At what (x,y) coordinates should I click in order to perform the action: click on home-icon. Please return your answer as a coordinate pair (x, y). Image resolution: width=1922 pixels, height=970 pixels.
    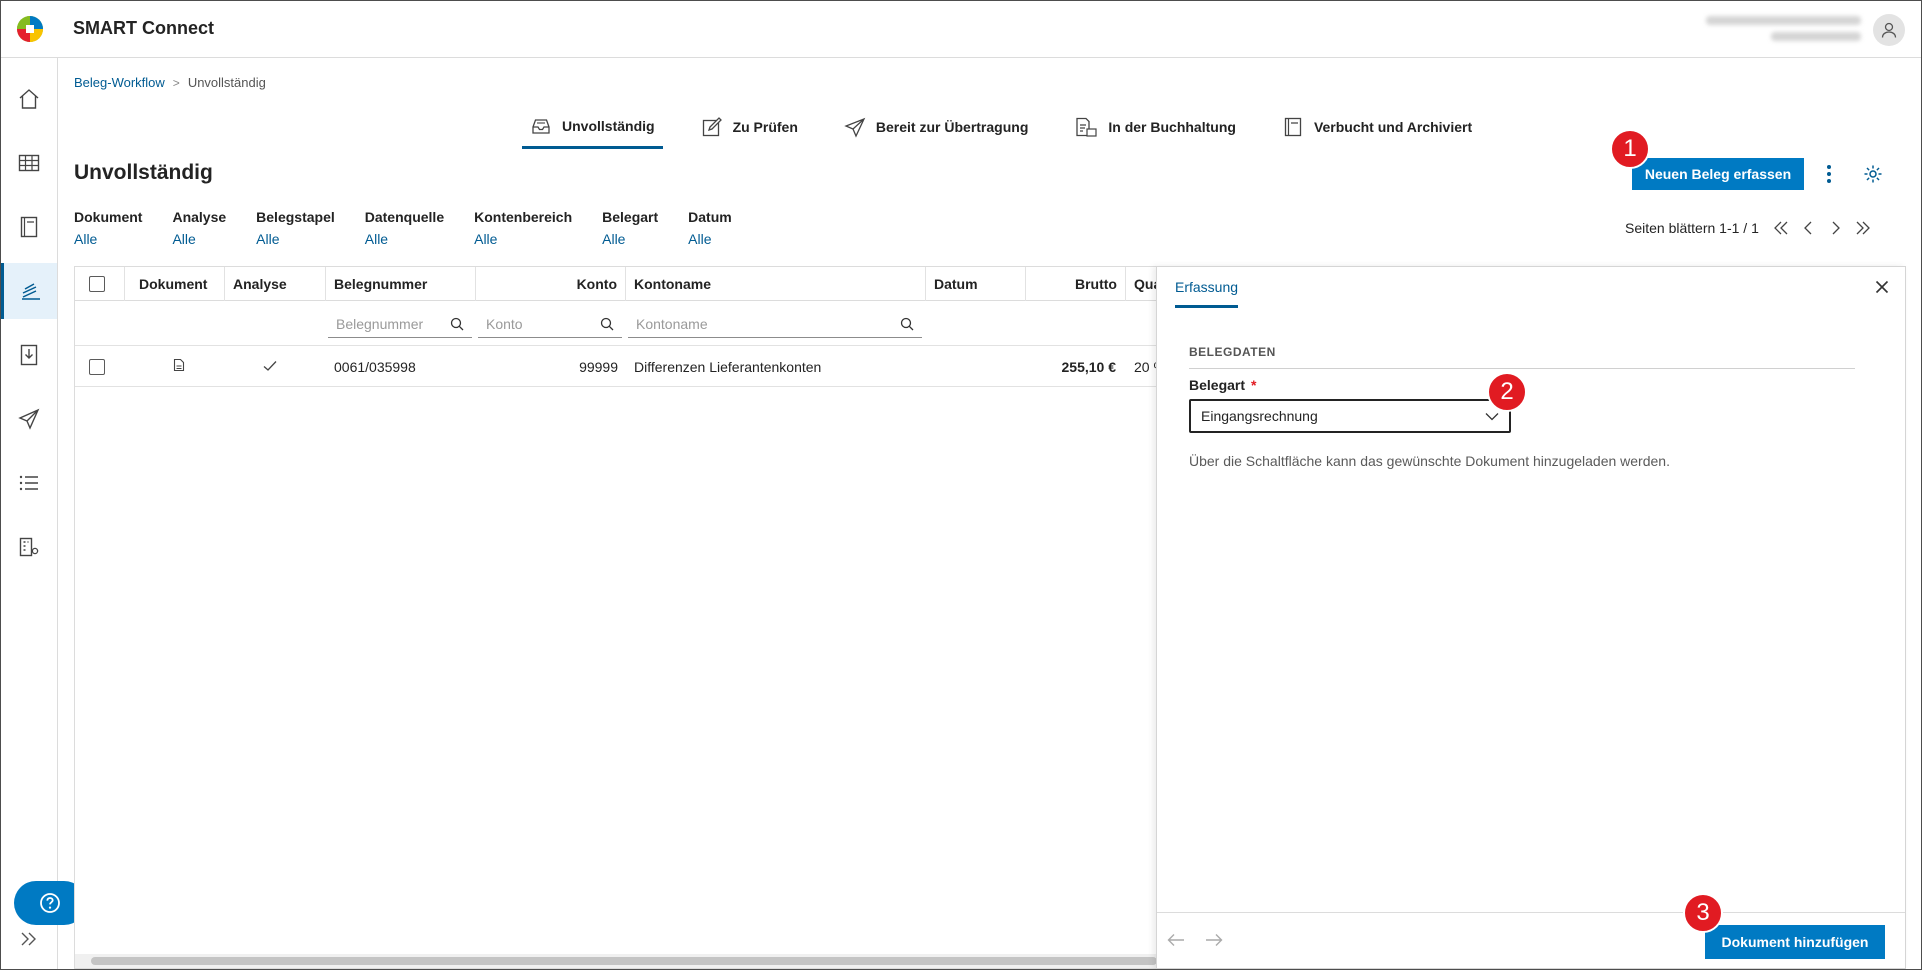
    Looking at the image, I should click on (29, 99).